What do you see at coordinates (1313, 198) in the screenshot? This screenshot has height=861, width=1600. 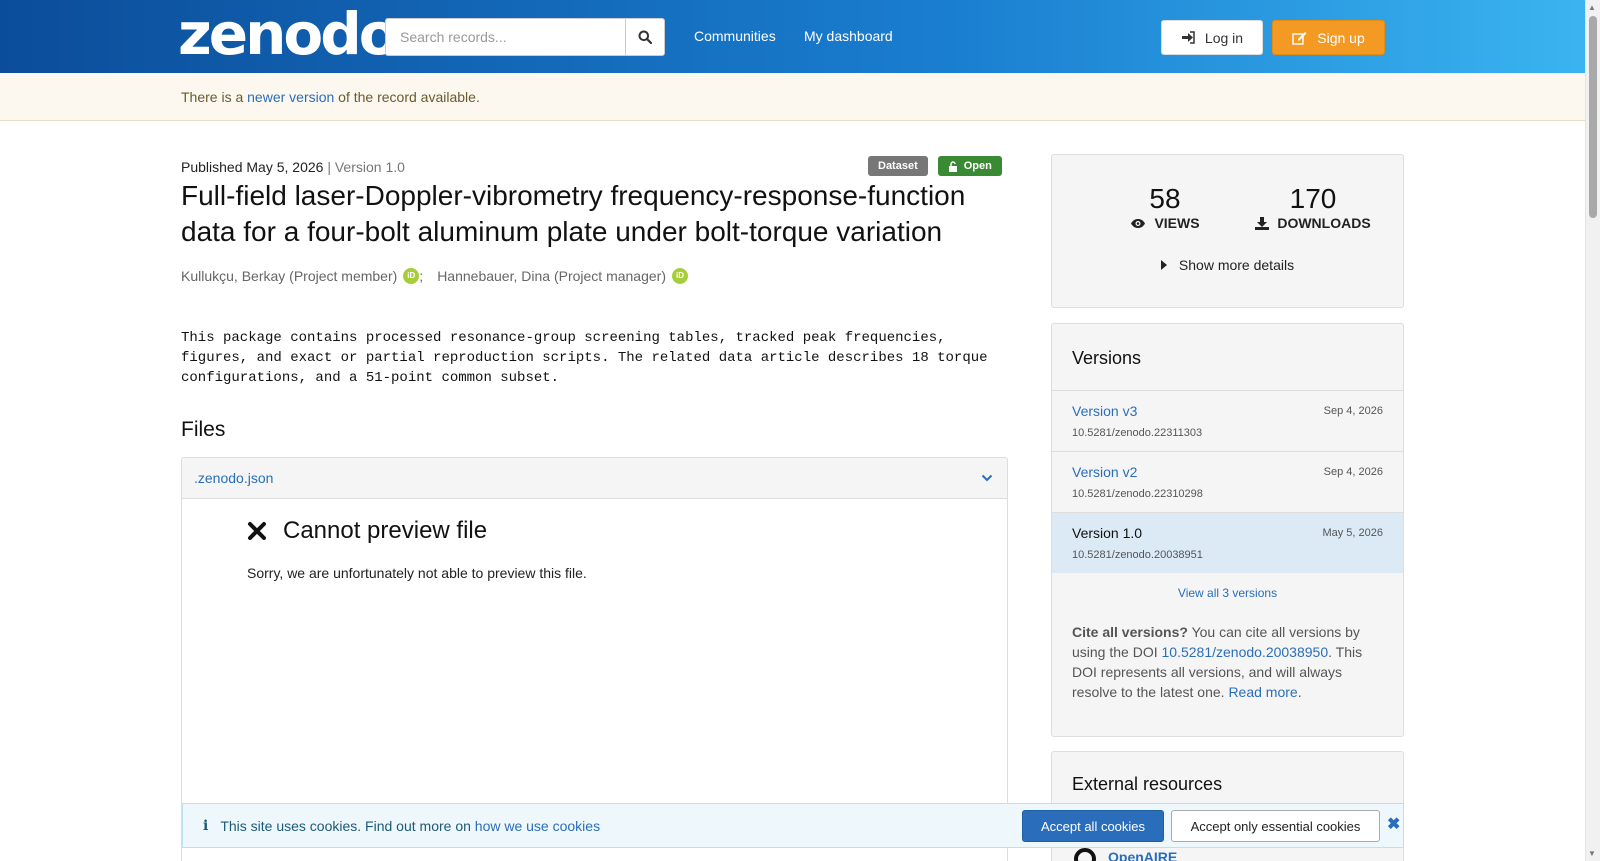 I see `downloads-count: 170` at bounding box center [1313, 198].